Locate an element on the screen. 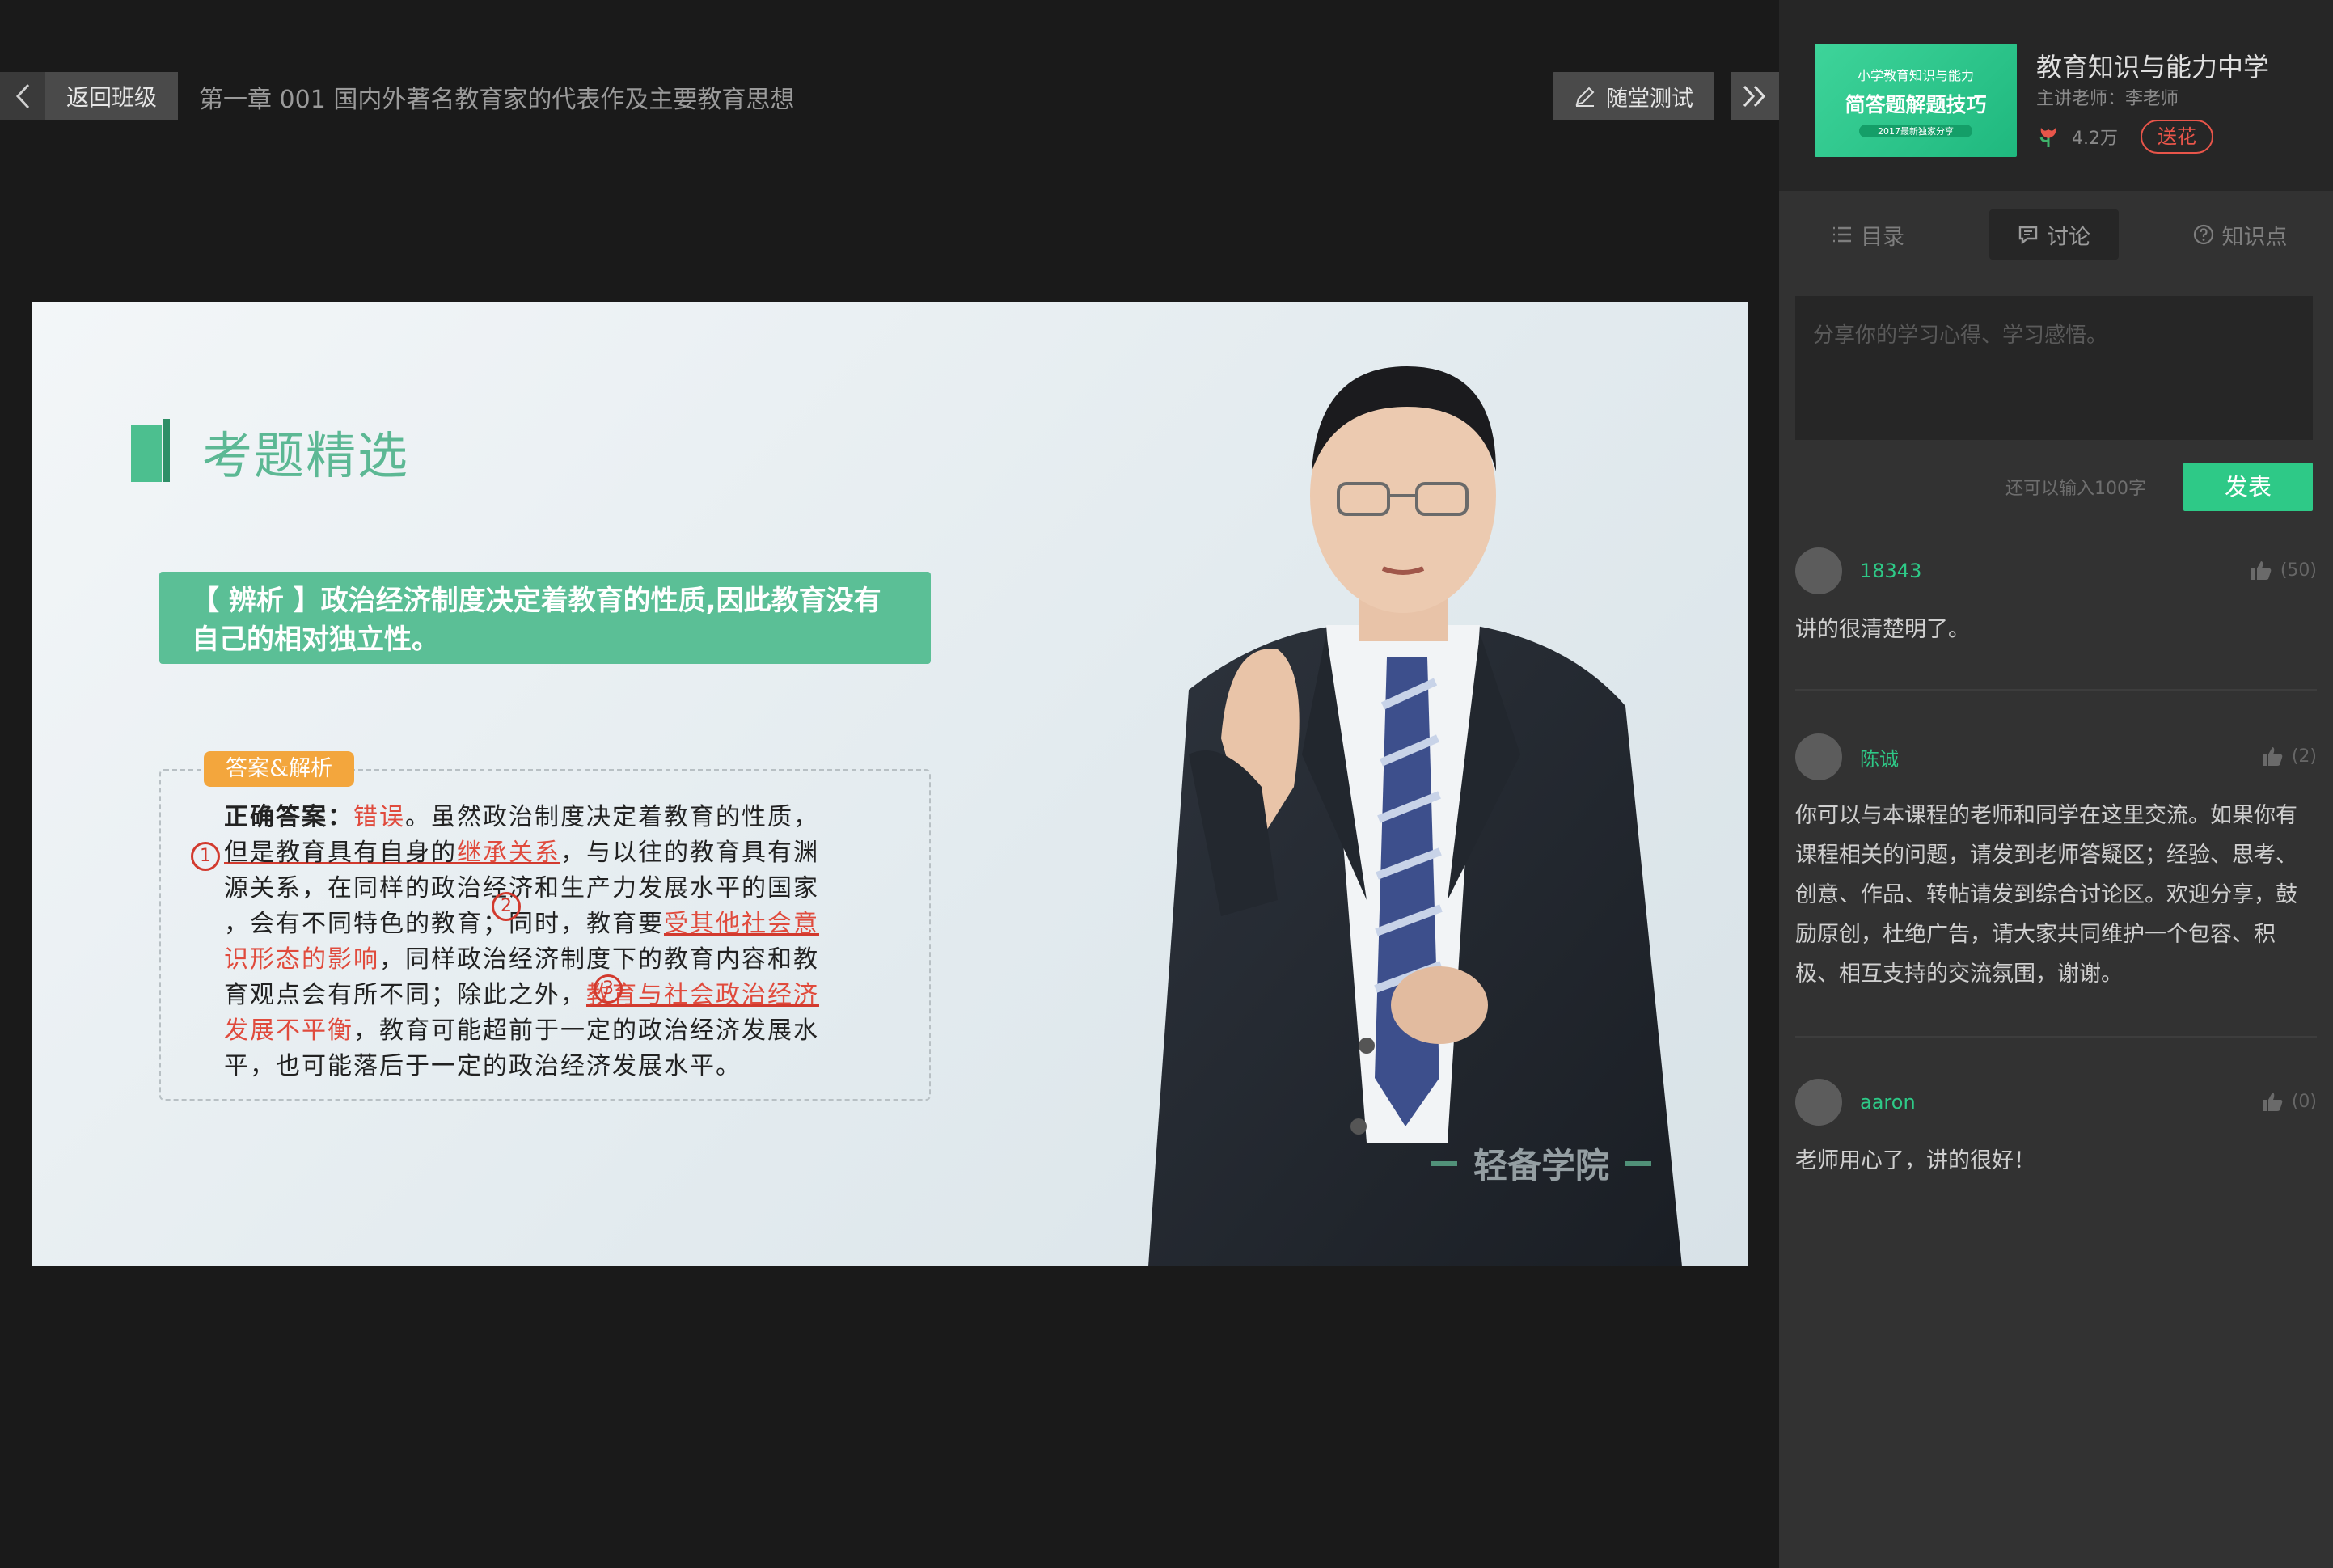 The height and width of the screenshot is (1568, 2333). tab-catalog: 目录 is located at coordinates (1868, 234).